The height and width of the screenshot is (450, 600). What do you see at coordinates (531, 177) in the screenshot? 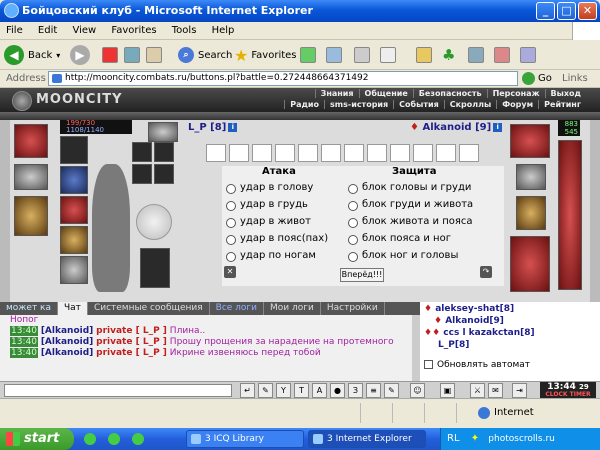
I see `opponent-bracers-slot` at bounding box center [531, 177].